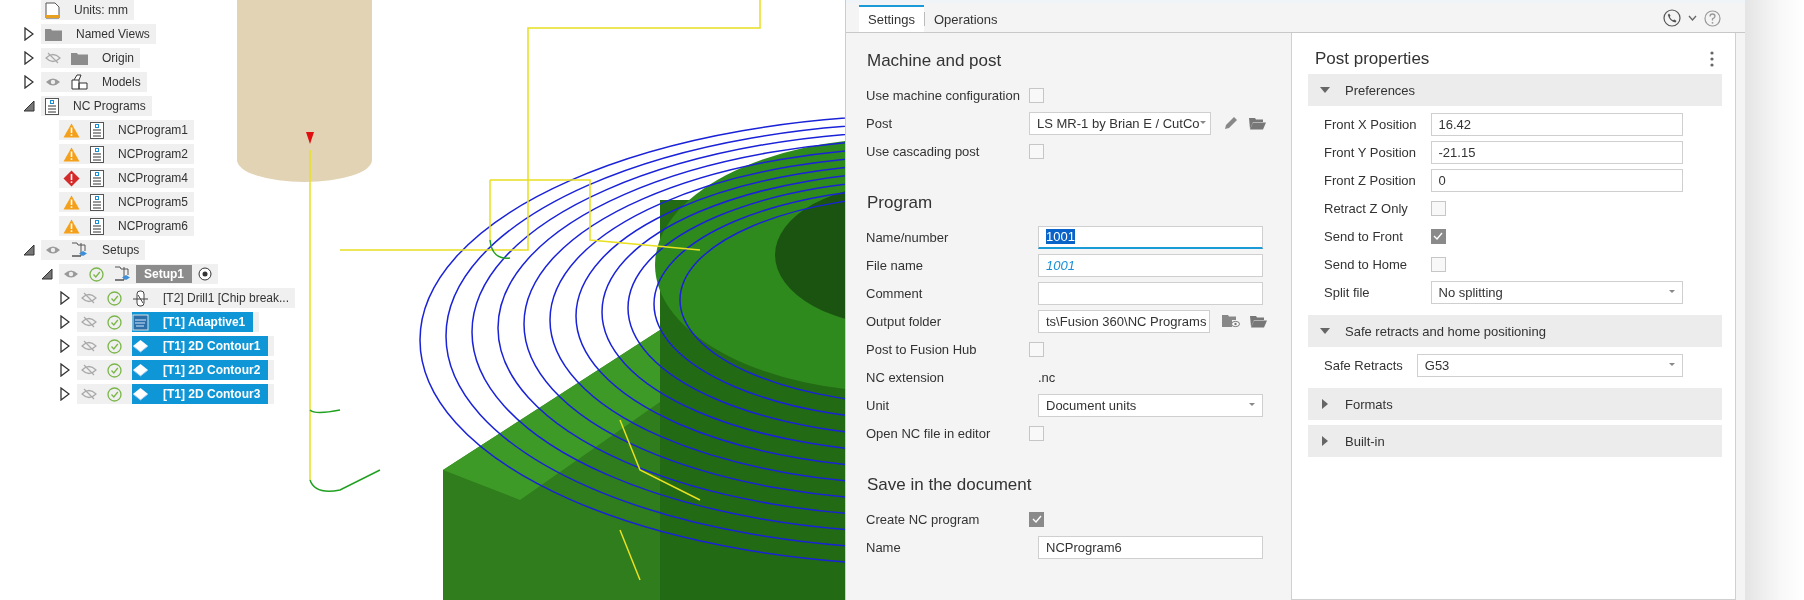 This screenshot has width=1804, height=600. Describe the element at coordinates (1150, 405) in the screenshot. I see `dropdown: Document units` at that location.